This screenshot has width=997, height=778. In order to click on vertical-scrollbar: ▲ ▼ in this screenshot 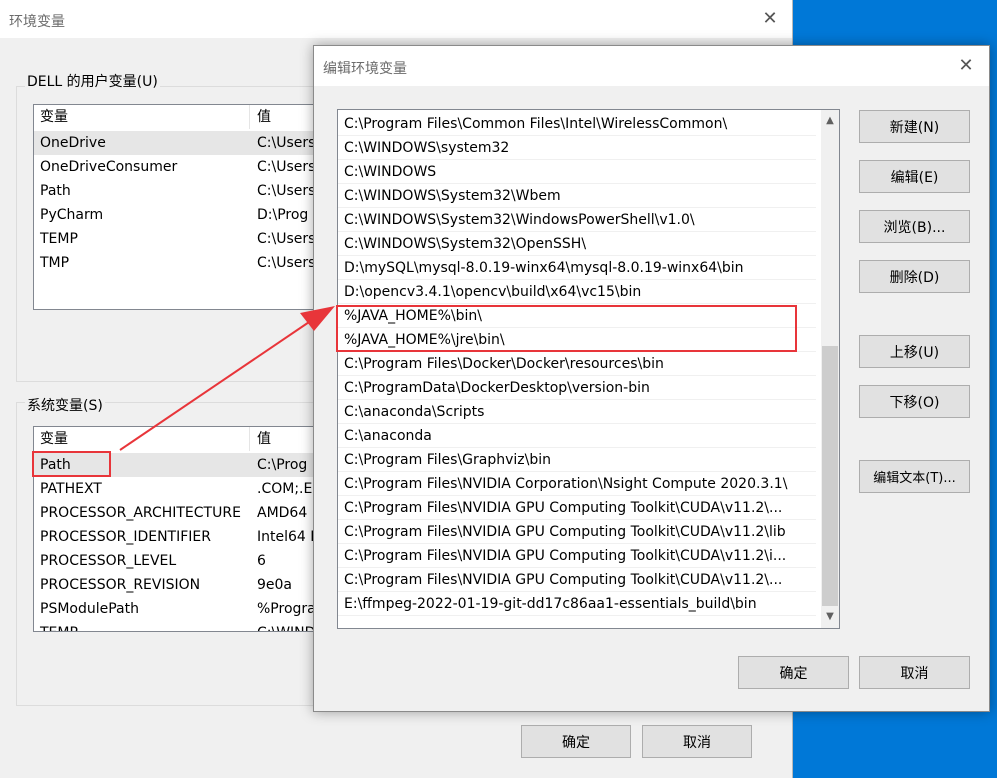, I will do `click(830, 369)`.